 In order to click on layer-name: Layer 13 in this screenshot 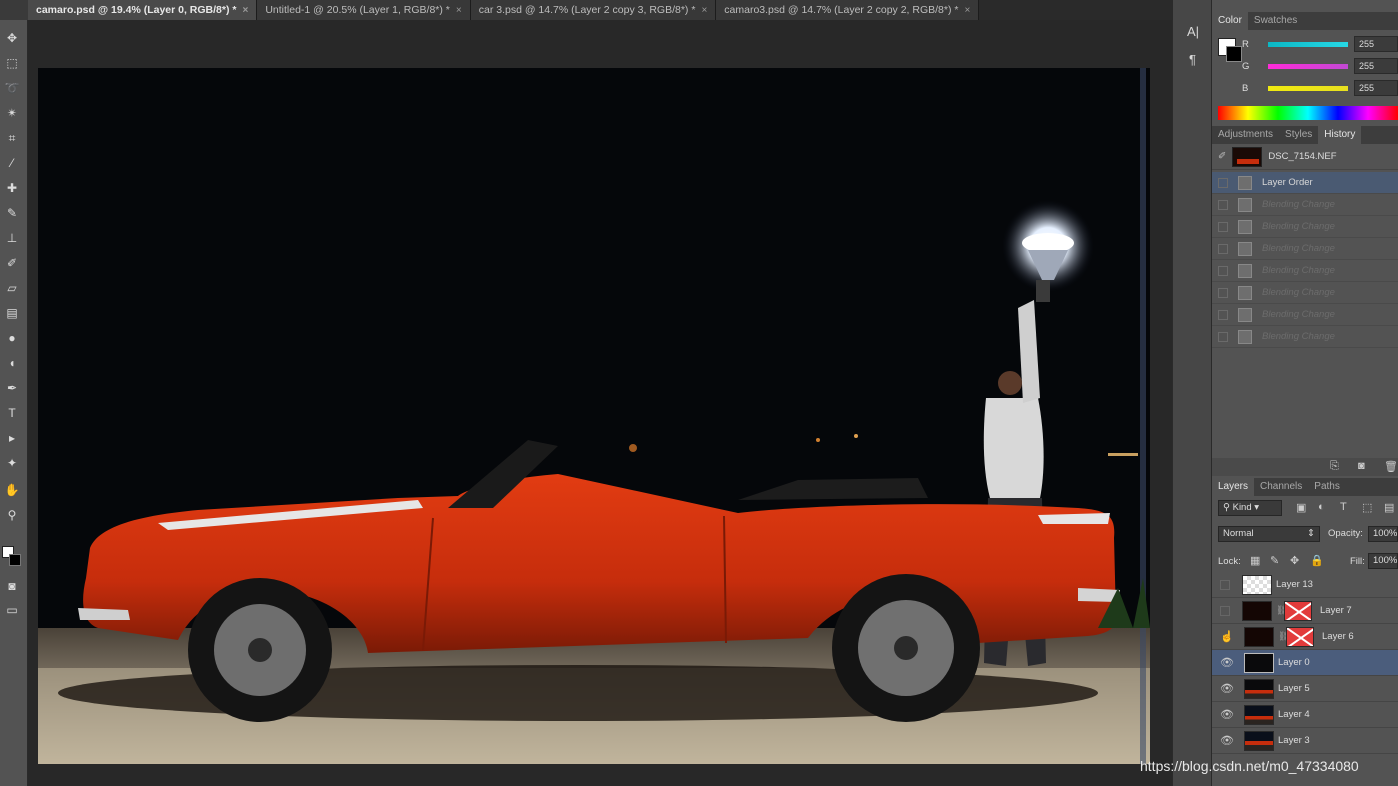, I will do `click(1294, 584)`.